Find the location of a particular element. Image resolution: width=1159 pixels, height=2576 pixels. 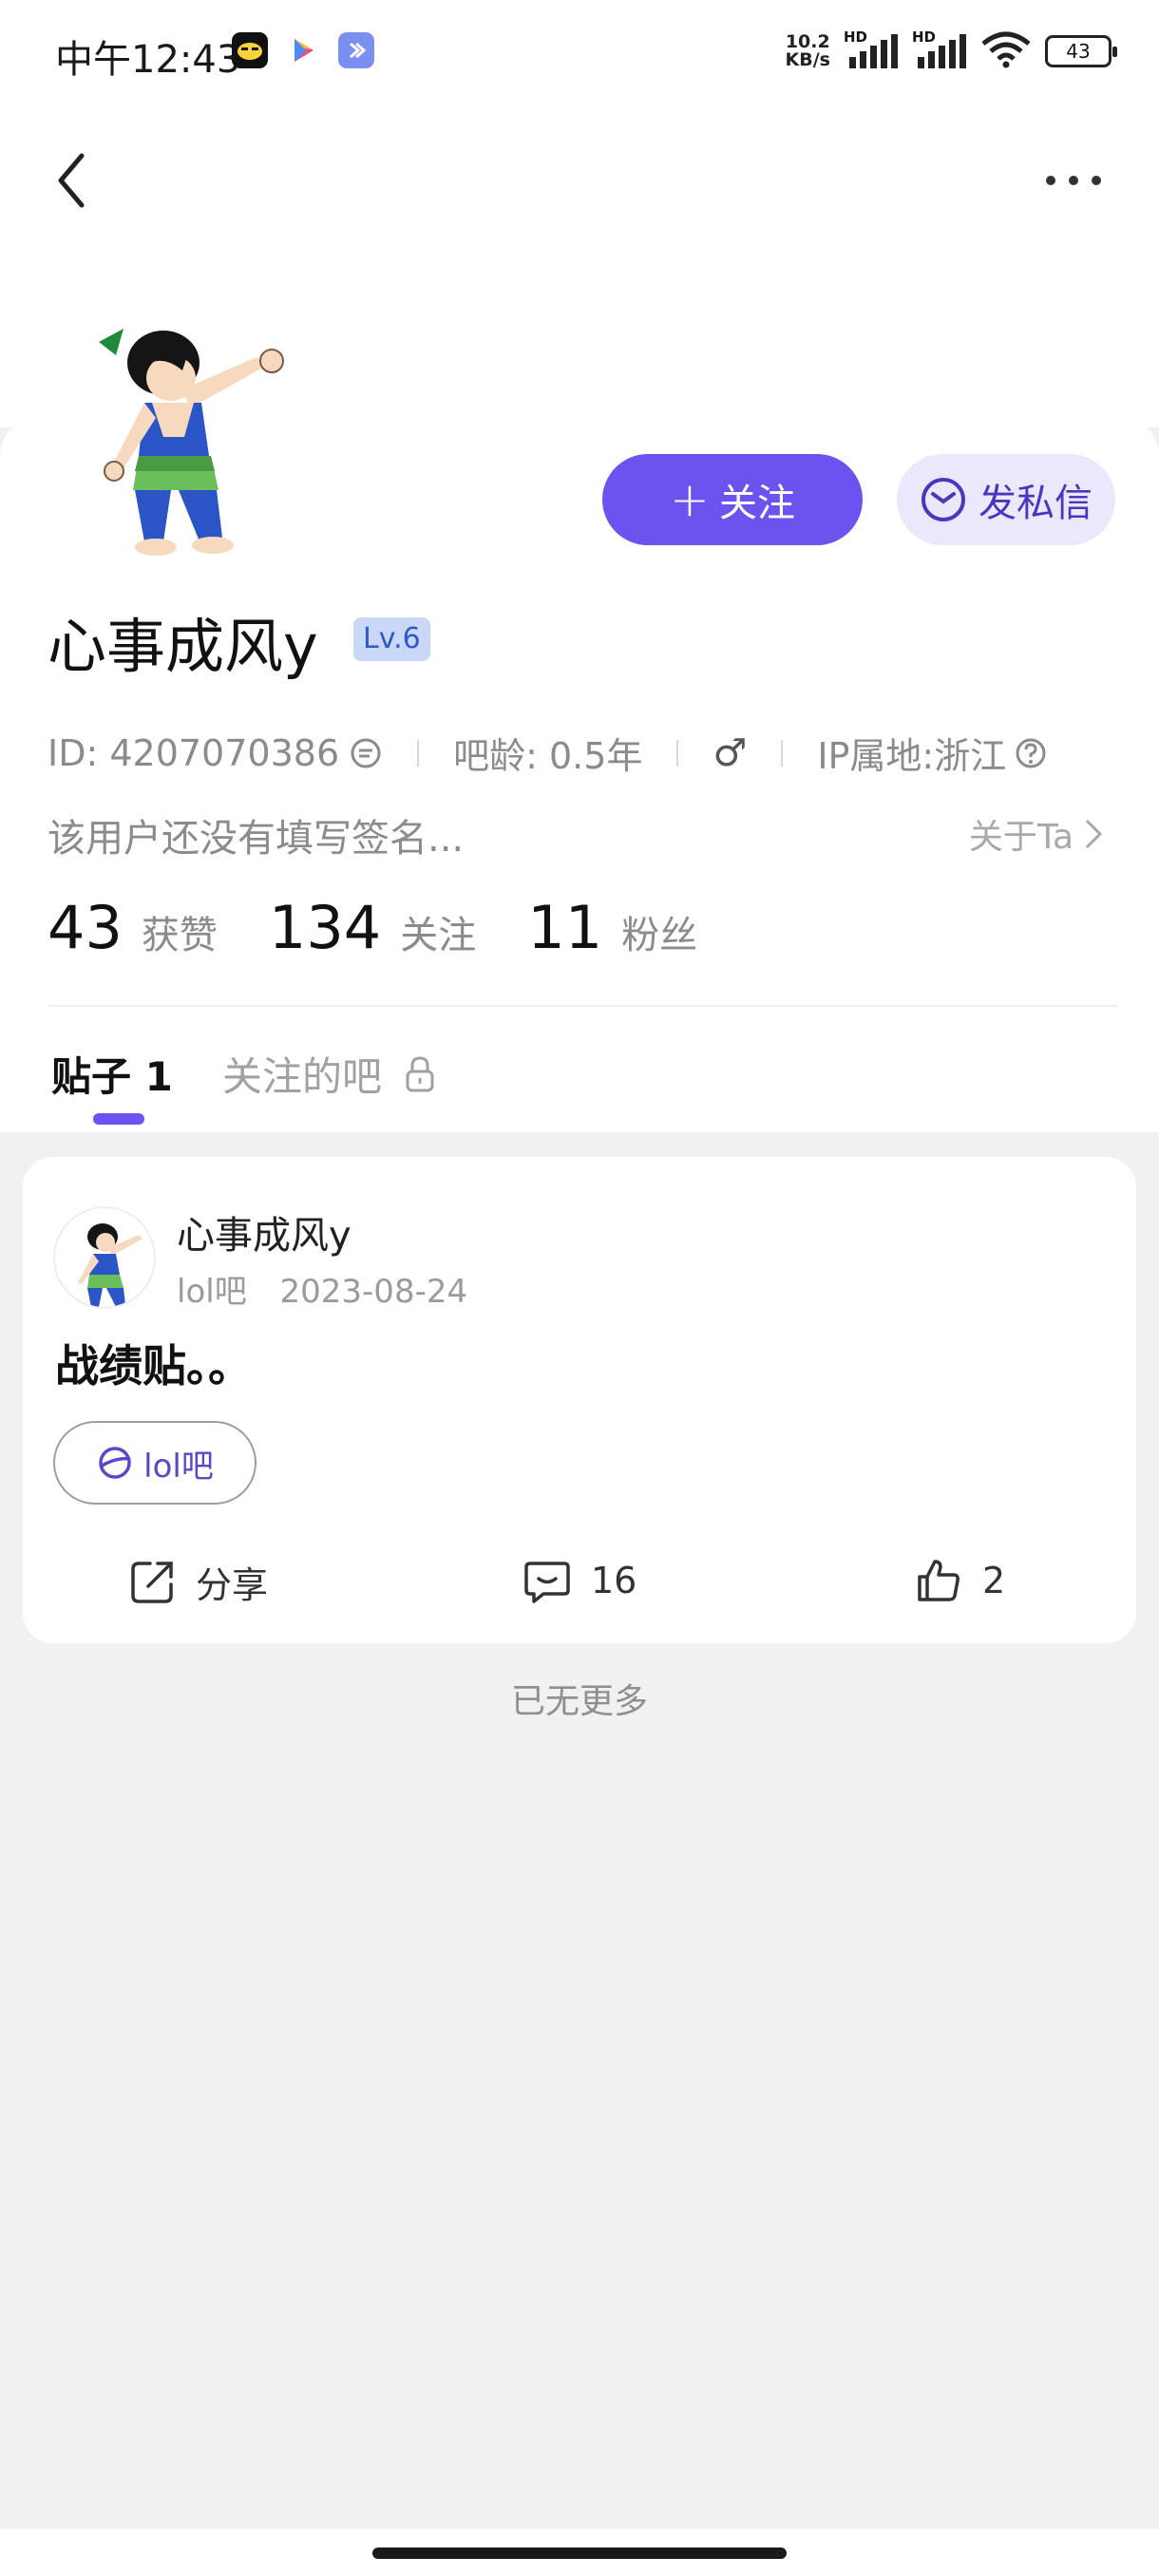

post-title: 战绩贴。。 is located at coordinates (153, 1363).